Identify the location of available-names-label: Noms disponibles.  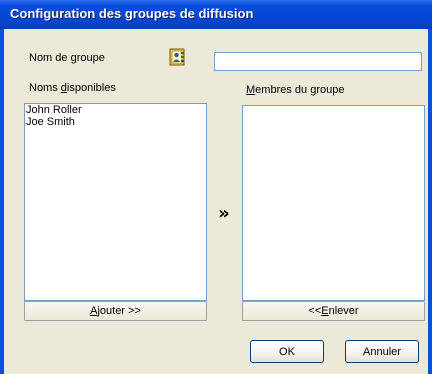
(72, 88).